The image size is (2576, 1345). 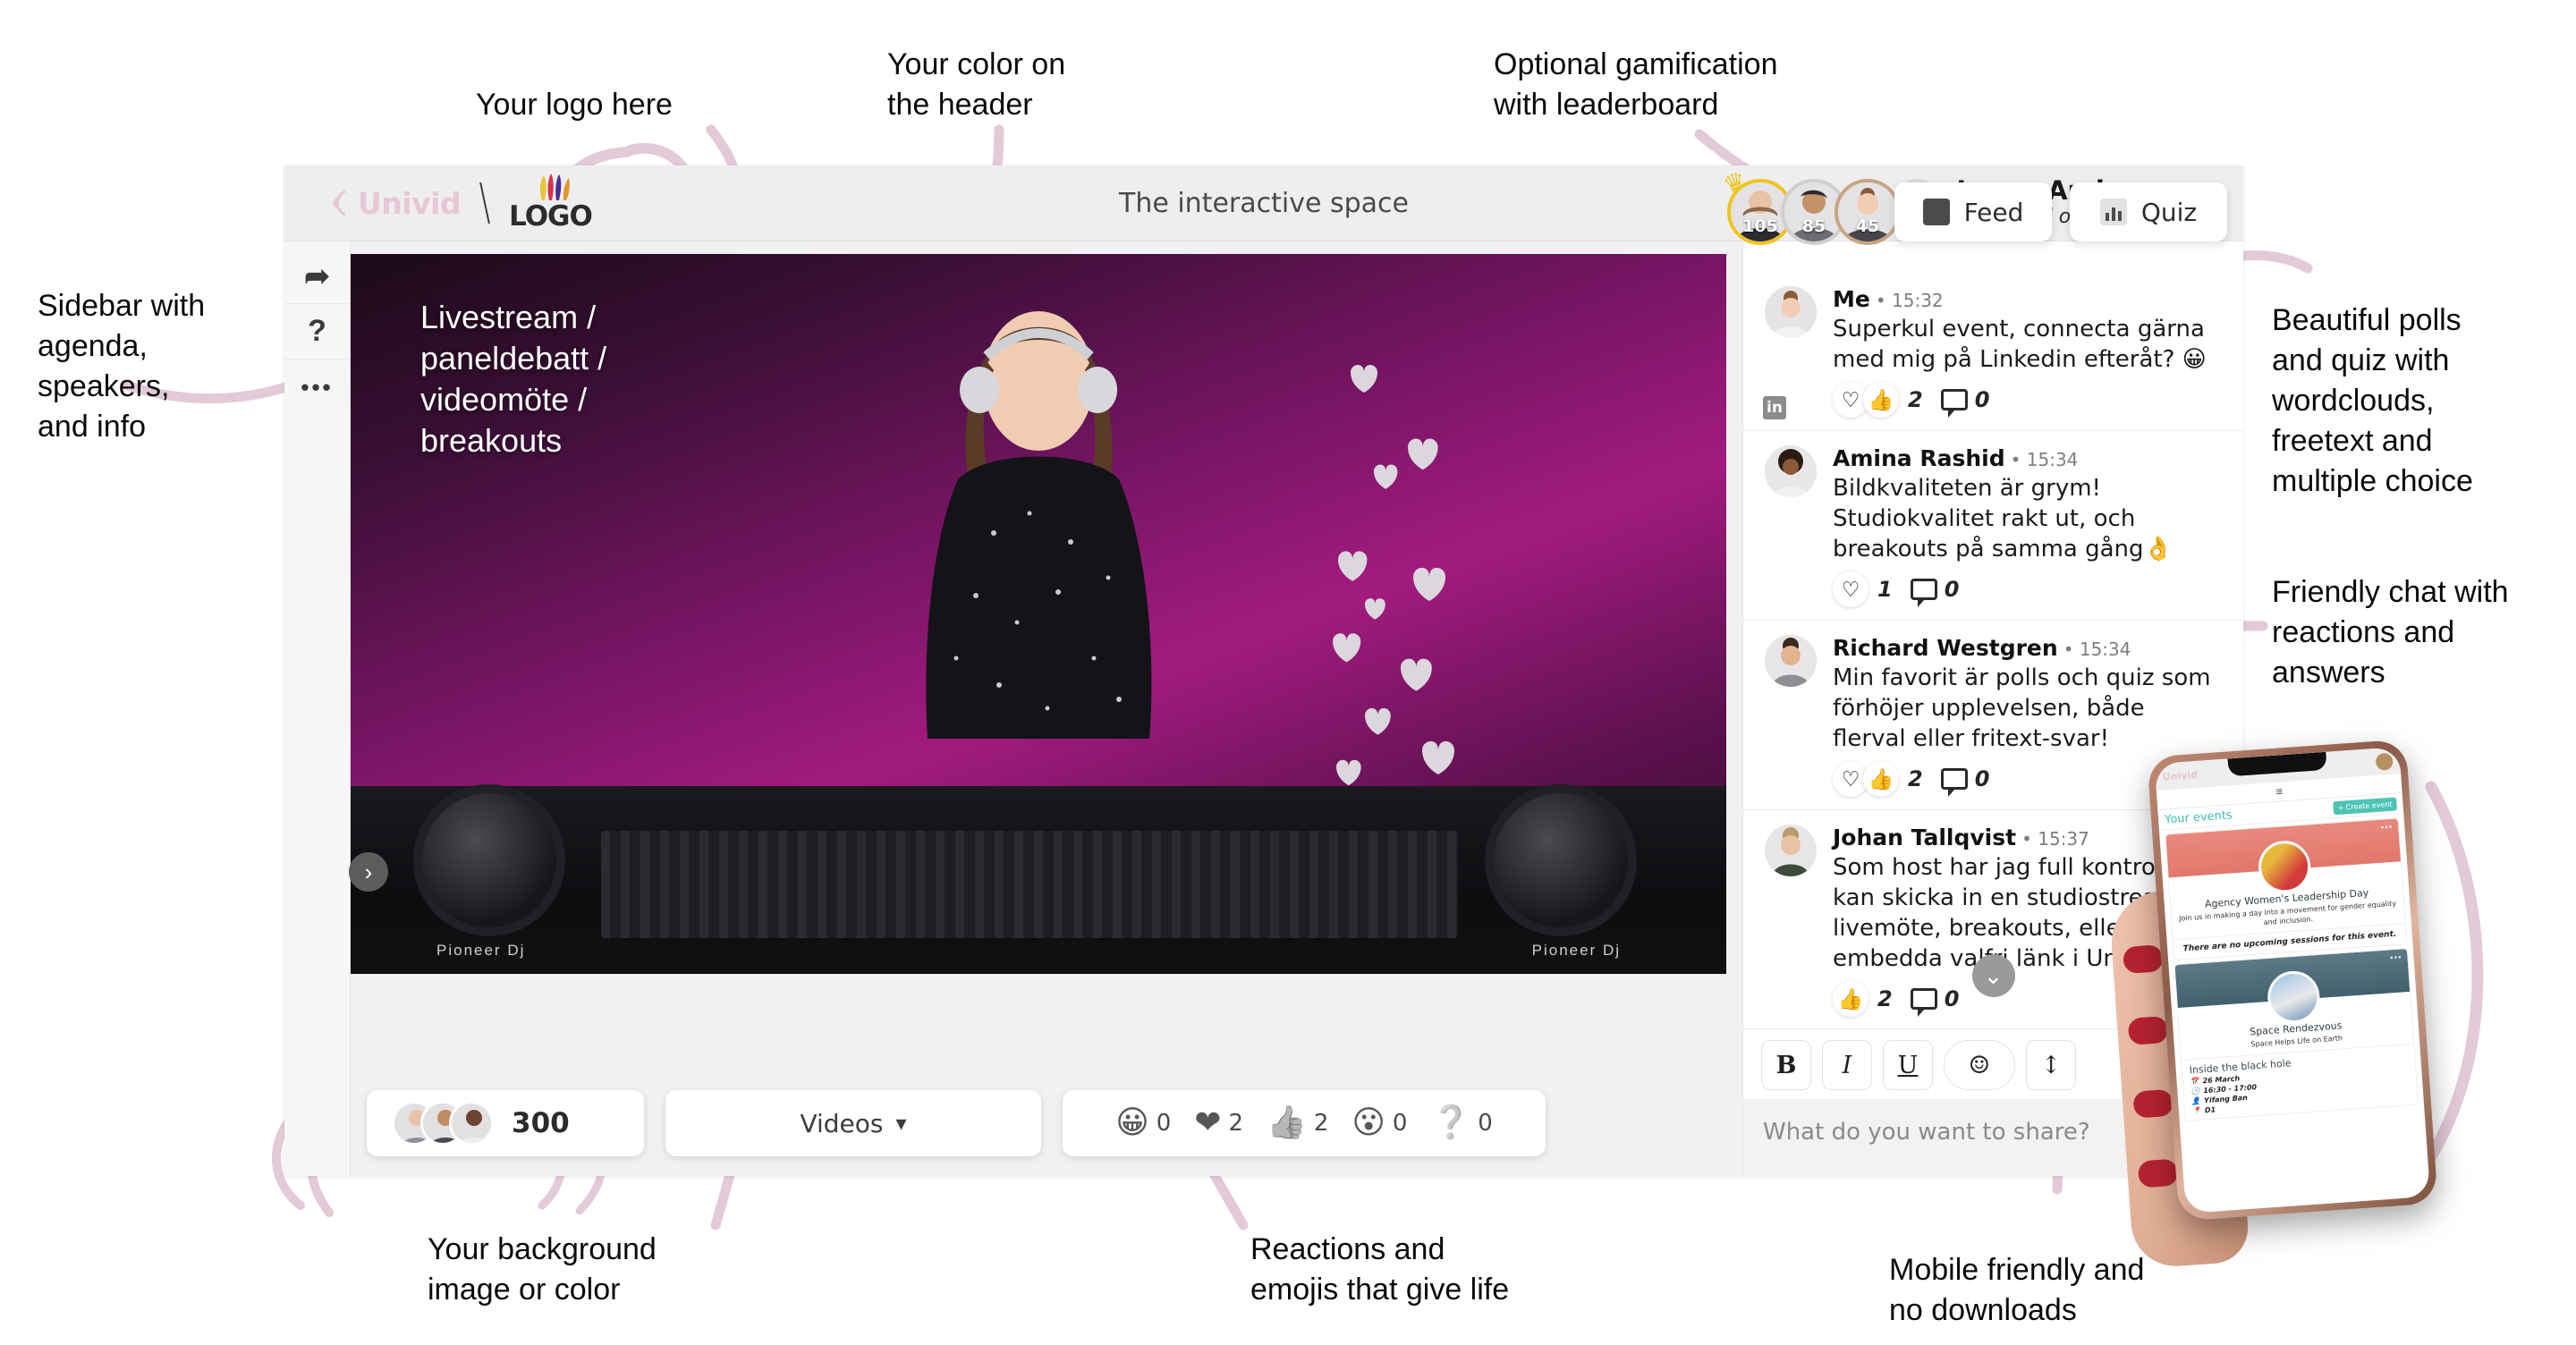 I want to click on underline-button: U, so click(x=1908, y=1065).